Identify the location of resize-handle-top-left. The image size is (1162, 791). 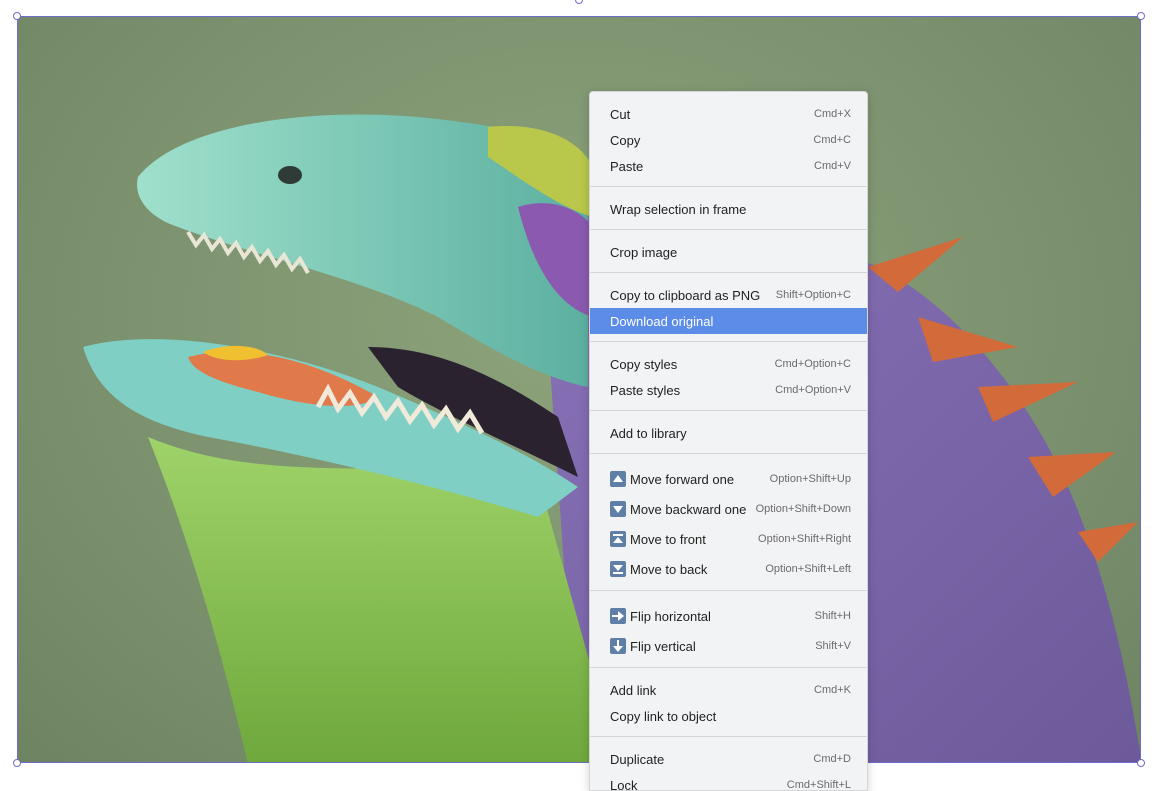
(17, 16).